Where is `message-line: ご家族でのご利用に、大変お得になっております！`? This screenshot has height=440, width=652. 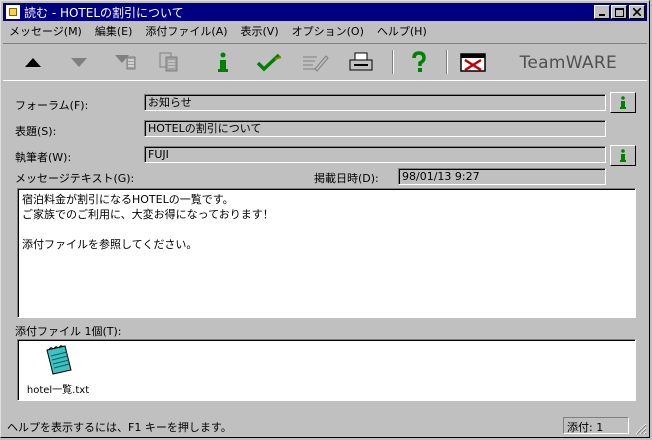 message-line: ご家族でのご利用に、大変お得になっております！ is located at coordinates (148, 214).